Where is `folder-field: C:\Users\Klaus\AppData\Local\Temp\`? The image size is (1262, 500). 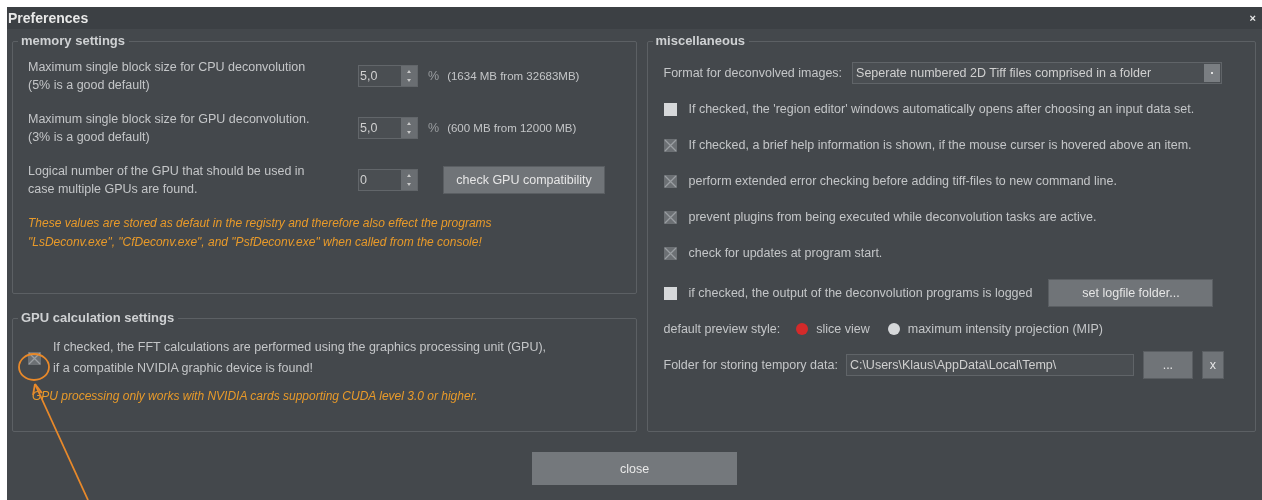
folder-field: C:\Users\Klaus\AppData\Local\Temp\ is located at coordinates (989, 365).